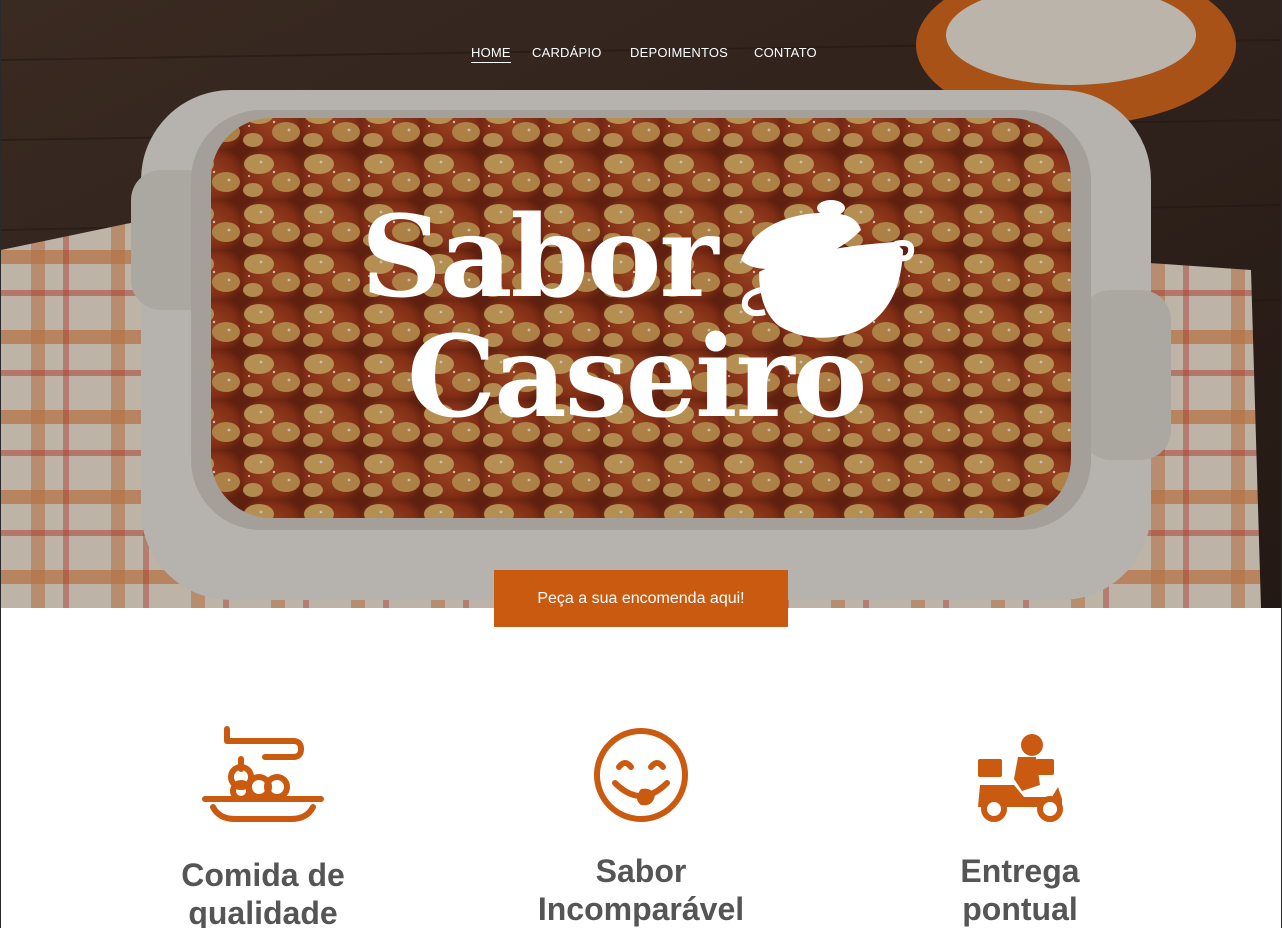 This screenshot has height=928, width=1282. I want to click on feature-title: Sabor Incomparável, so click(641, 890).